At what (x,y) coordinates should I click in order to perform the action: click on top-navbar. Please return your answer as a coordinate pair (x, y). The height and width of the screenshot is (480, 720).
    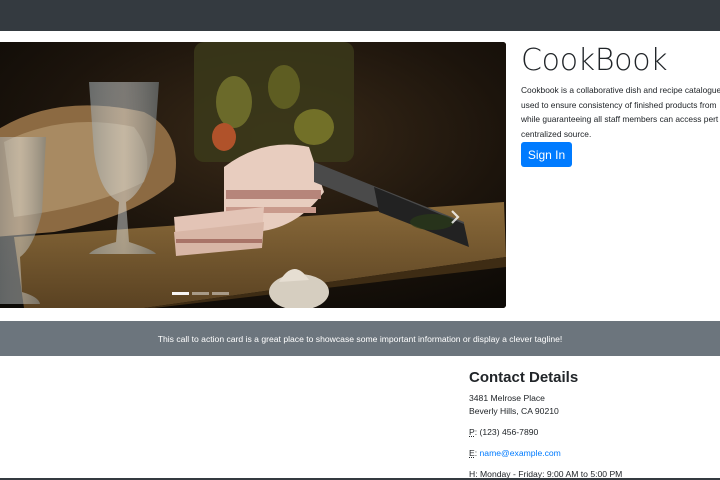
    Looking at the image, I should click on (360, 15).